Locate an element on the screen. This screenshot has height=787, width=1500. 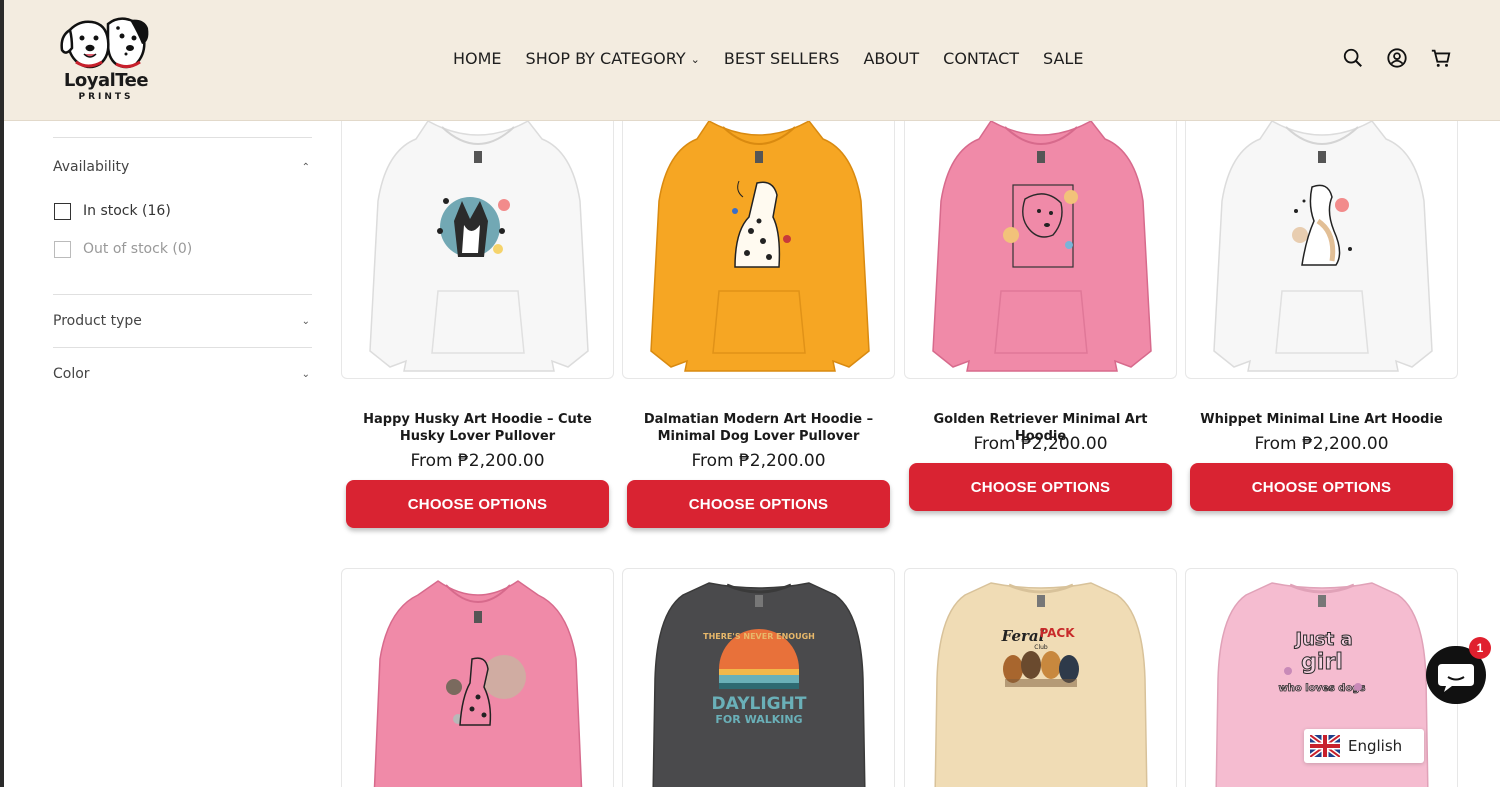
graphic-text-top: Feral is located at coordinates (1023, 636).